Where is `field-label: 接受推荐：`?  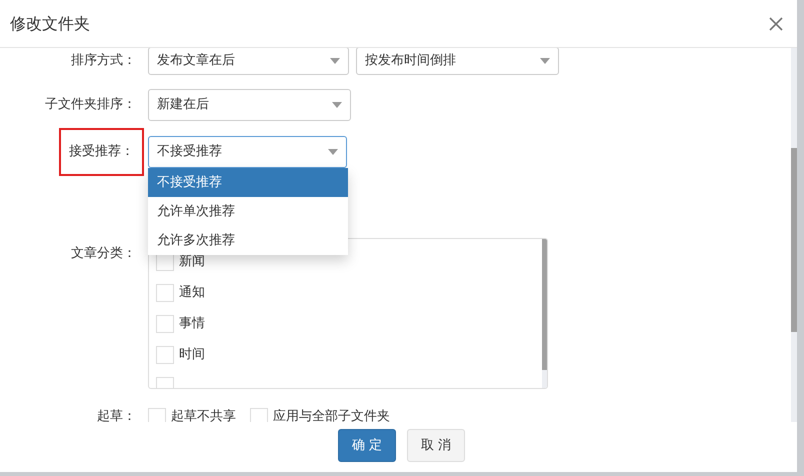 field-label: 接受推荐： is located at coordinates (101, 152).